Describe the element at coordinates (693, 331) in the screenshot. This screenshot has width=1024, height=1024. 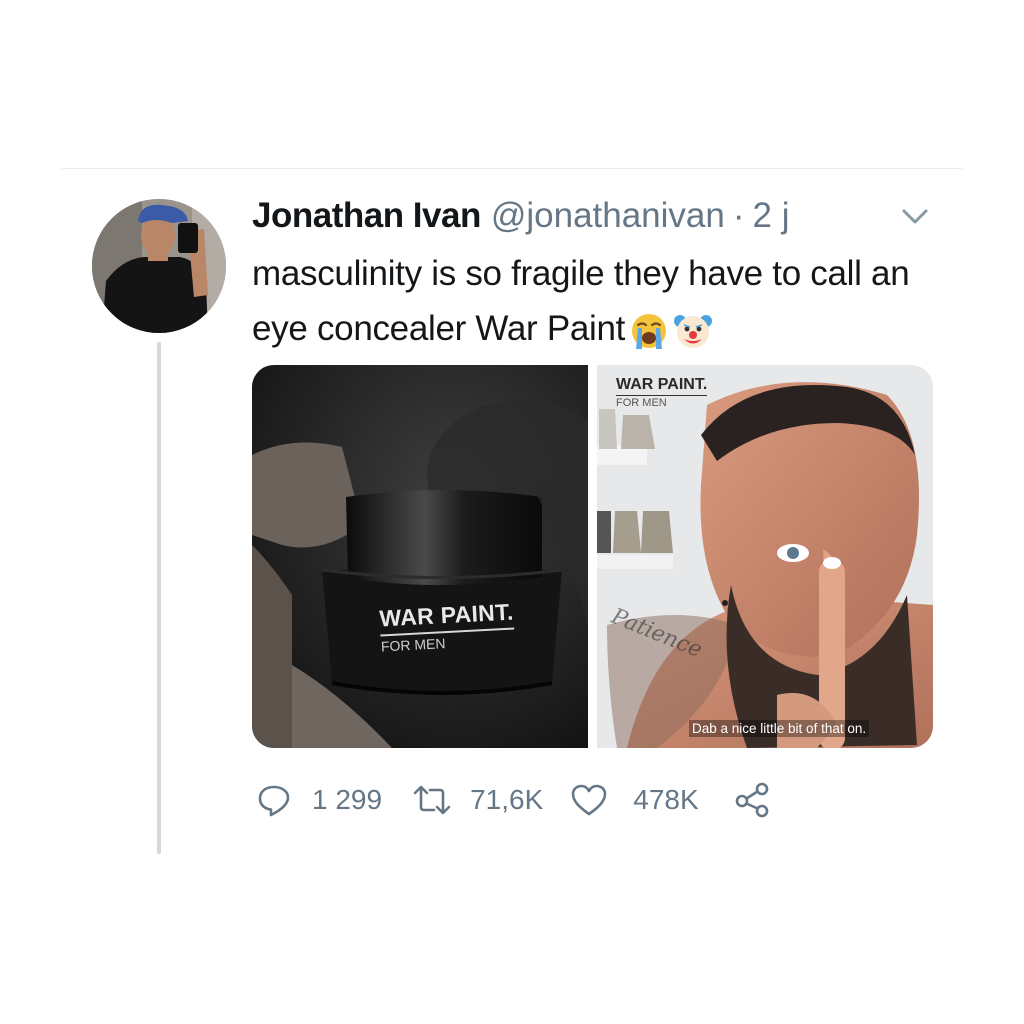
I see `clown-face-icon` at that location.